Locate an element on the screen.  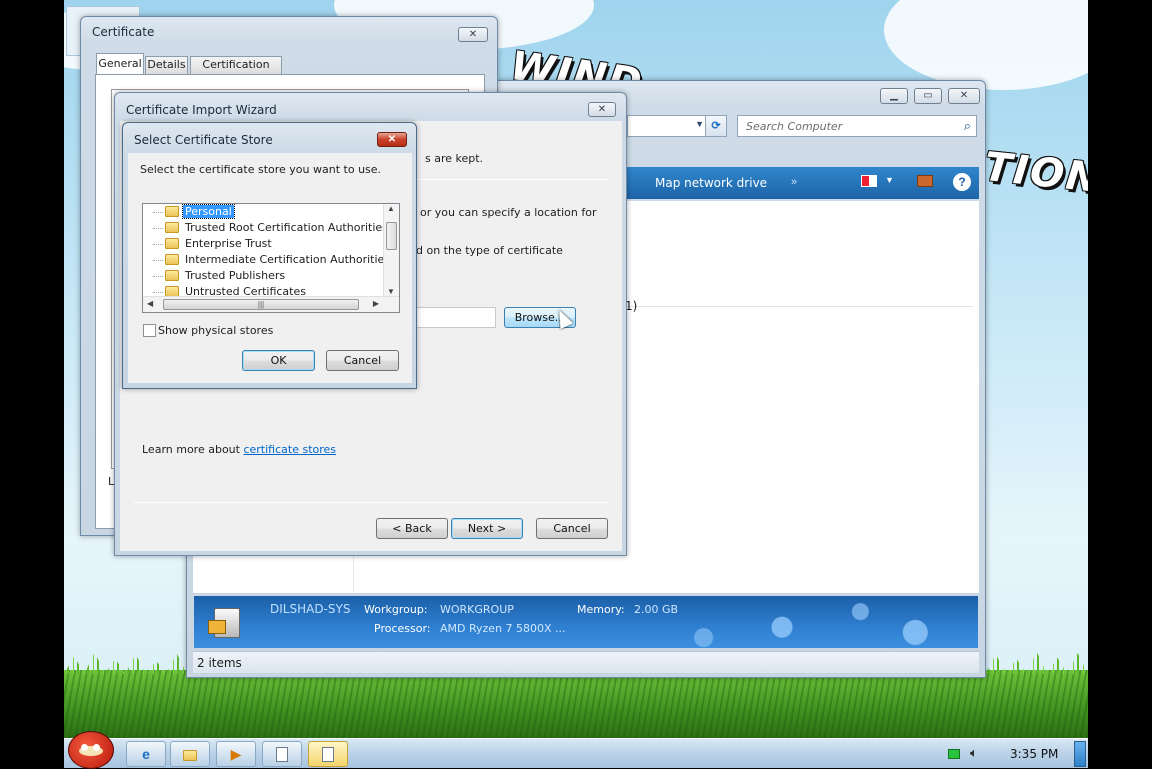
search-input: Search Computer ⌕ is located at coordinates (857, 126).